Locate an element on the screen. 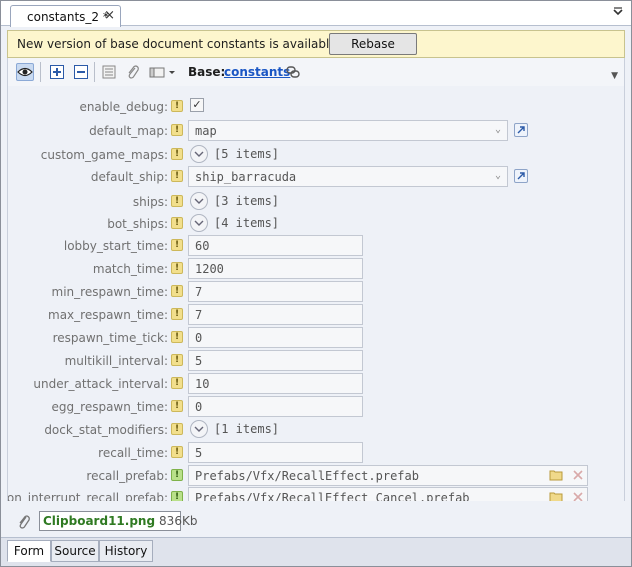  field-row: recall_time:! 5 is located at coordinates (316, 453).